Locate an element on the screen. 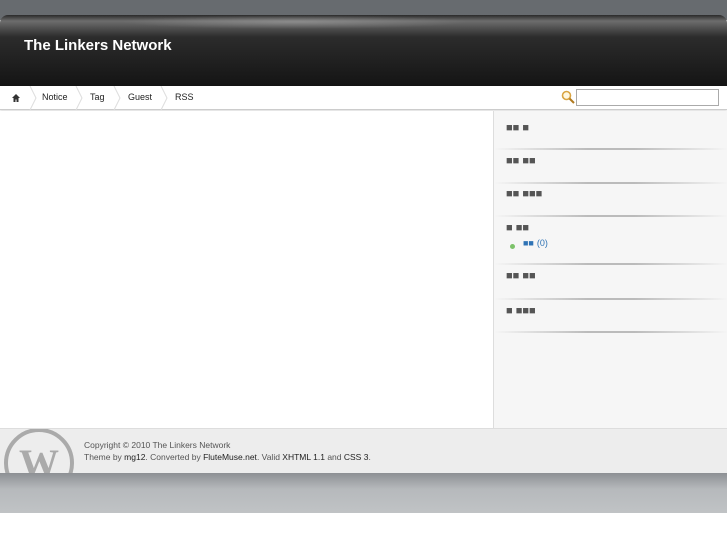 This screenshot has height=545, width=727. copyright: Copyright © 2010 The Linkers Network is located at coordinates (157, 445).